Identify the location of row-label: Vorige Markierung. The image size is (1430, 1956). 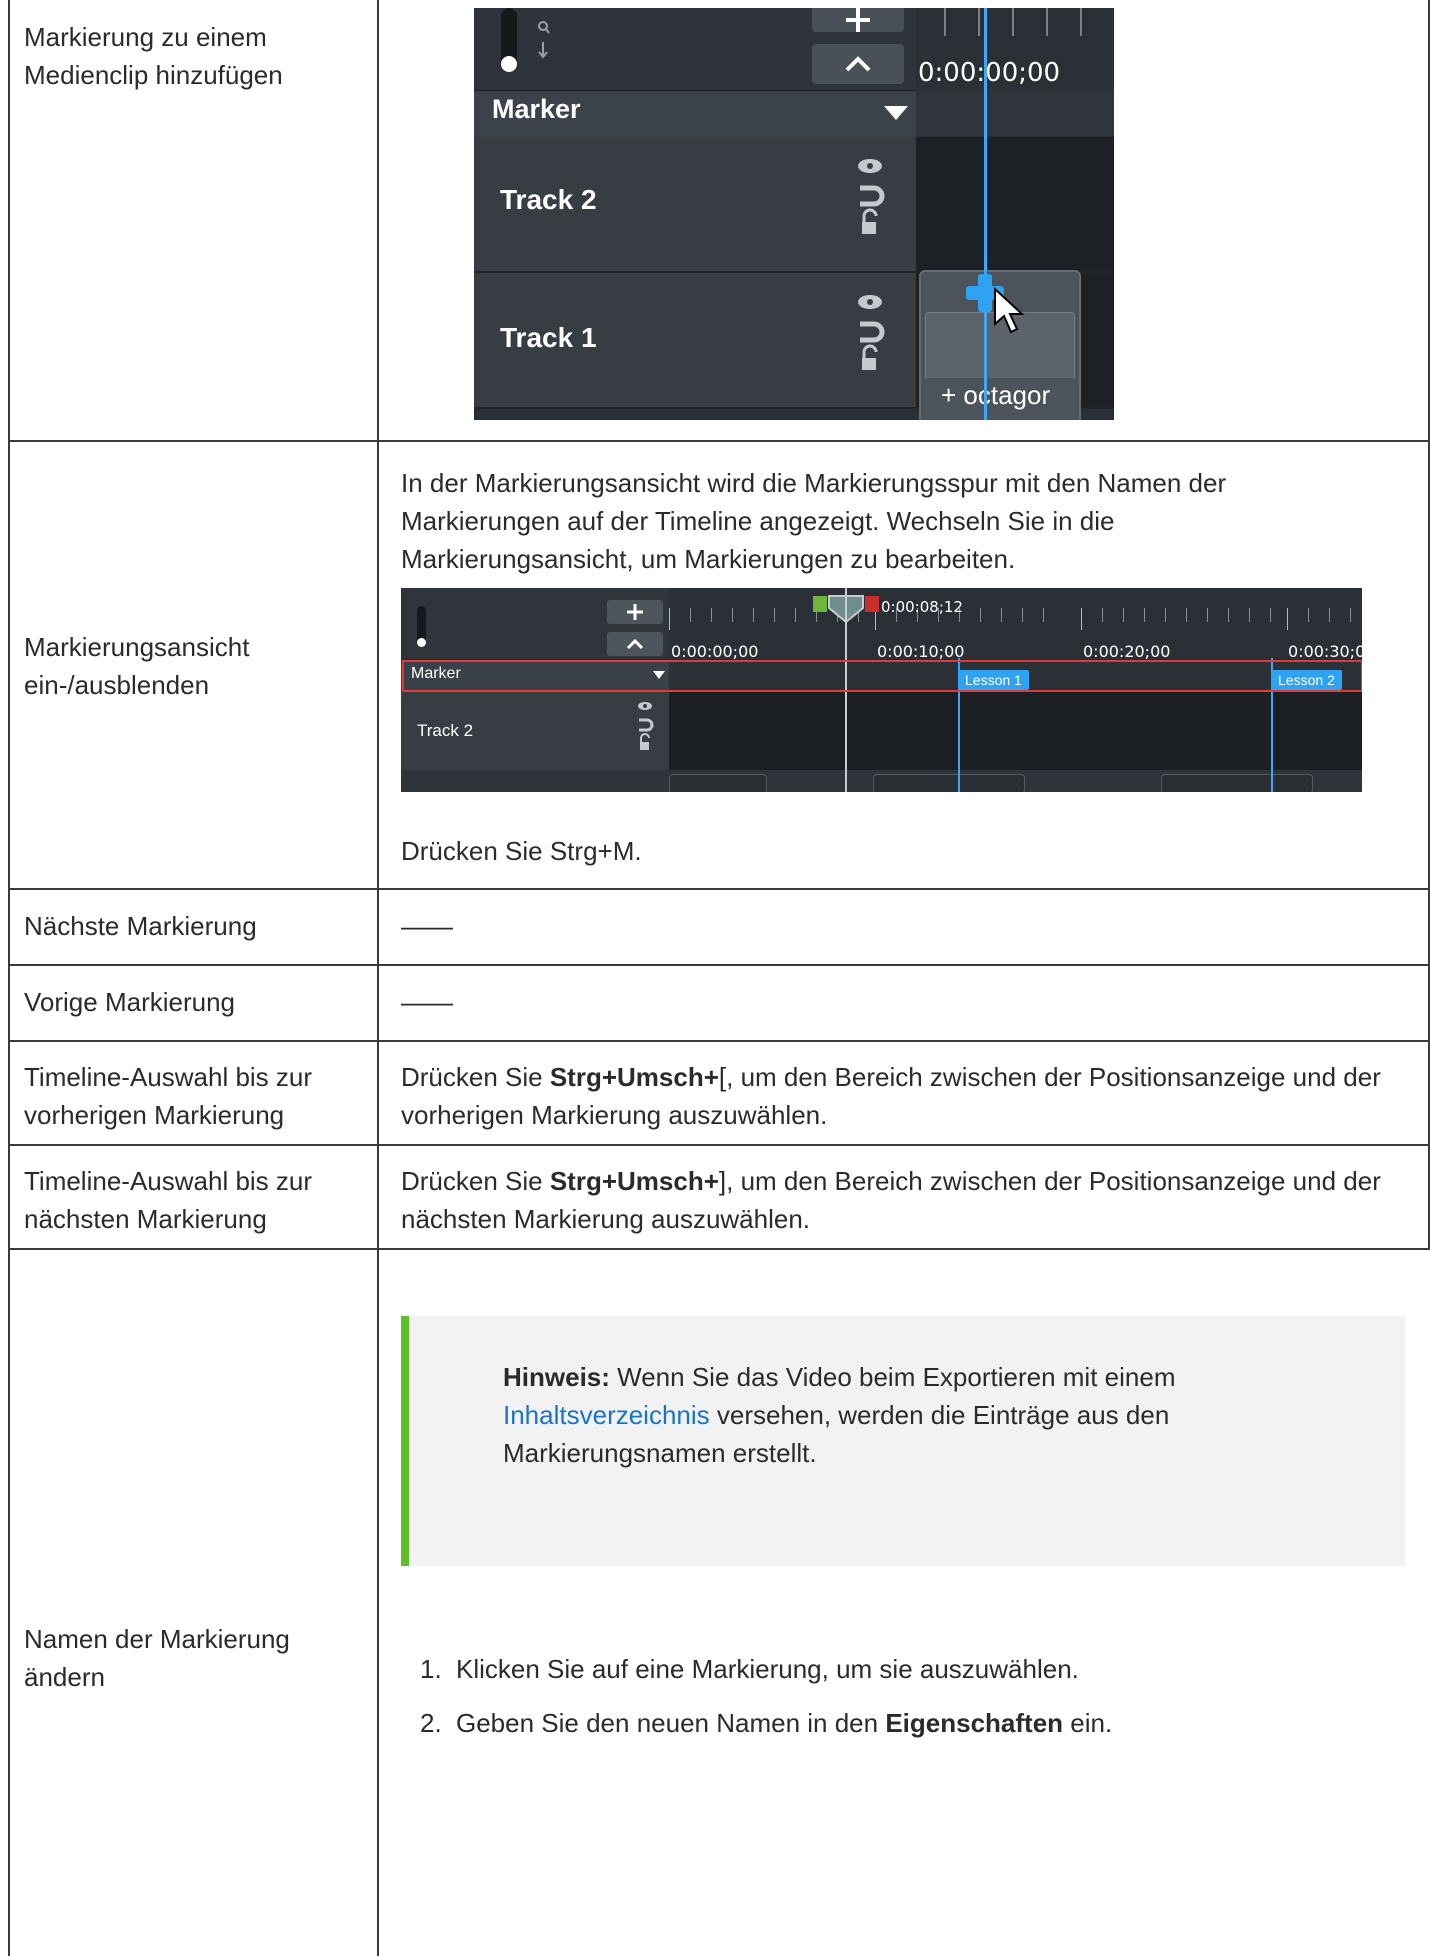
(129, 1002).